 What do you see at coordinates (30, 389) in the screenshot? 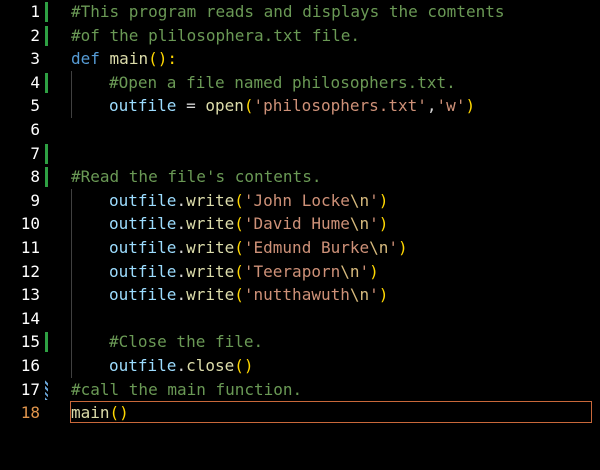
I see `line-number: 17` at bounding box center [30, 389].